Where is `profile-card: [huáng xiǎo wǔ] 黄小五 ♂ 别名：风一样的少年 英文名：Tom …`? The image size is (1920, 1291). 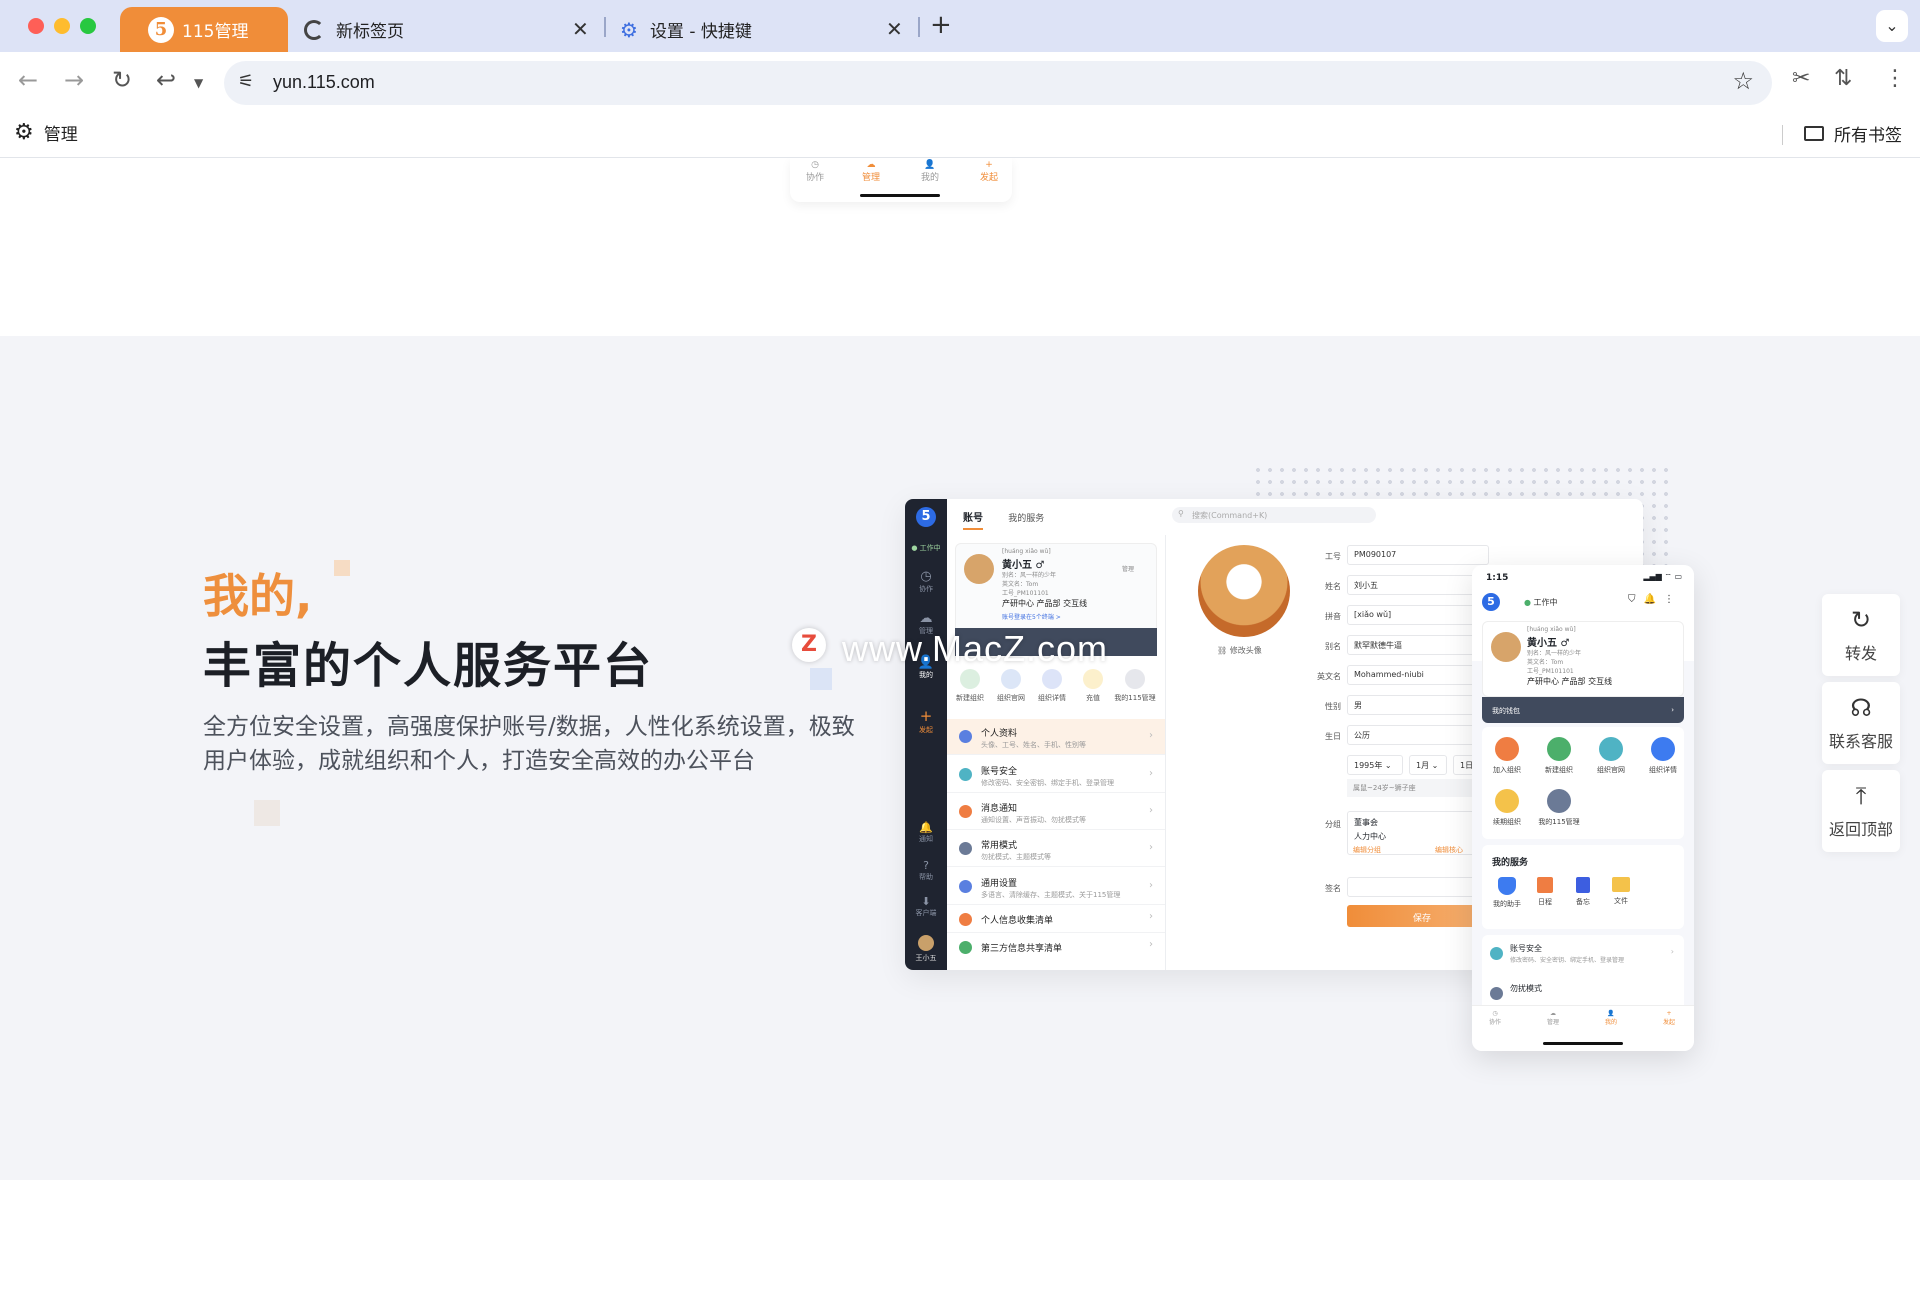 profile-card: [huáng xiǎo wǔ] 黄小五 ♂ 别名：风一样的少年 英文名：Tom … is located at coordinates (1056, 588).